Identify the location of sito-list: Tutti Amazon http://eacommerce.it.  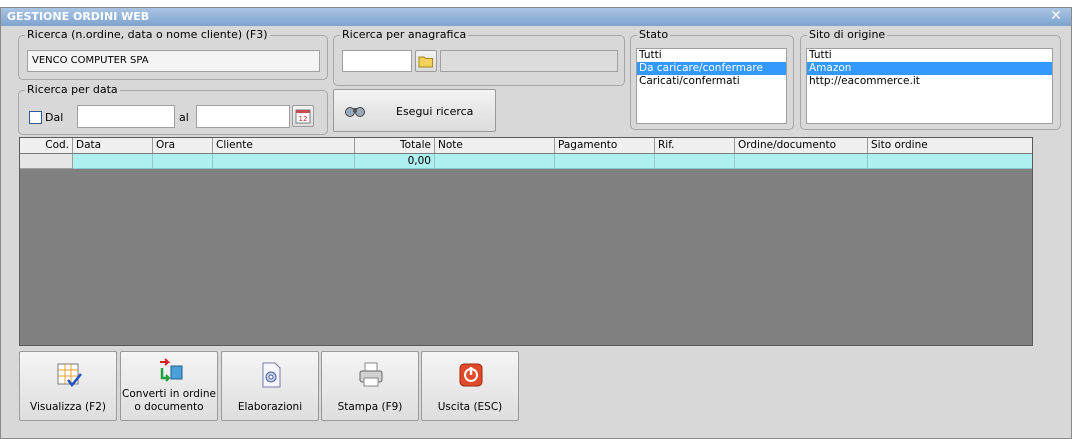
(929, 86).